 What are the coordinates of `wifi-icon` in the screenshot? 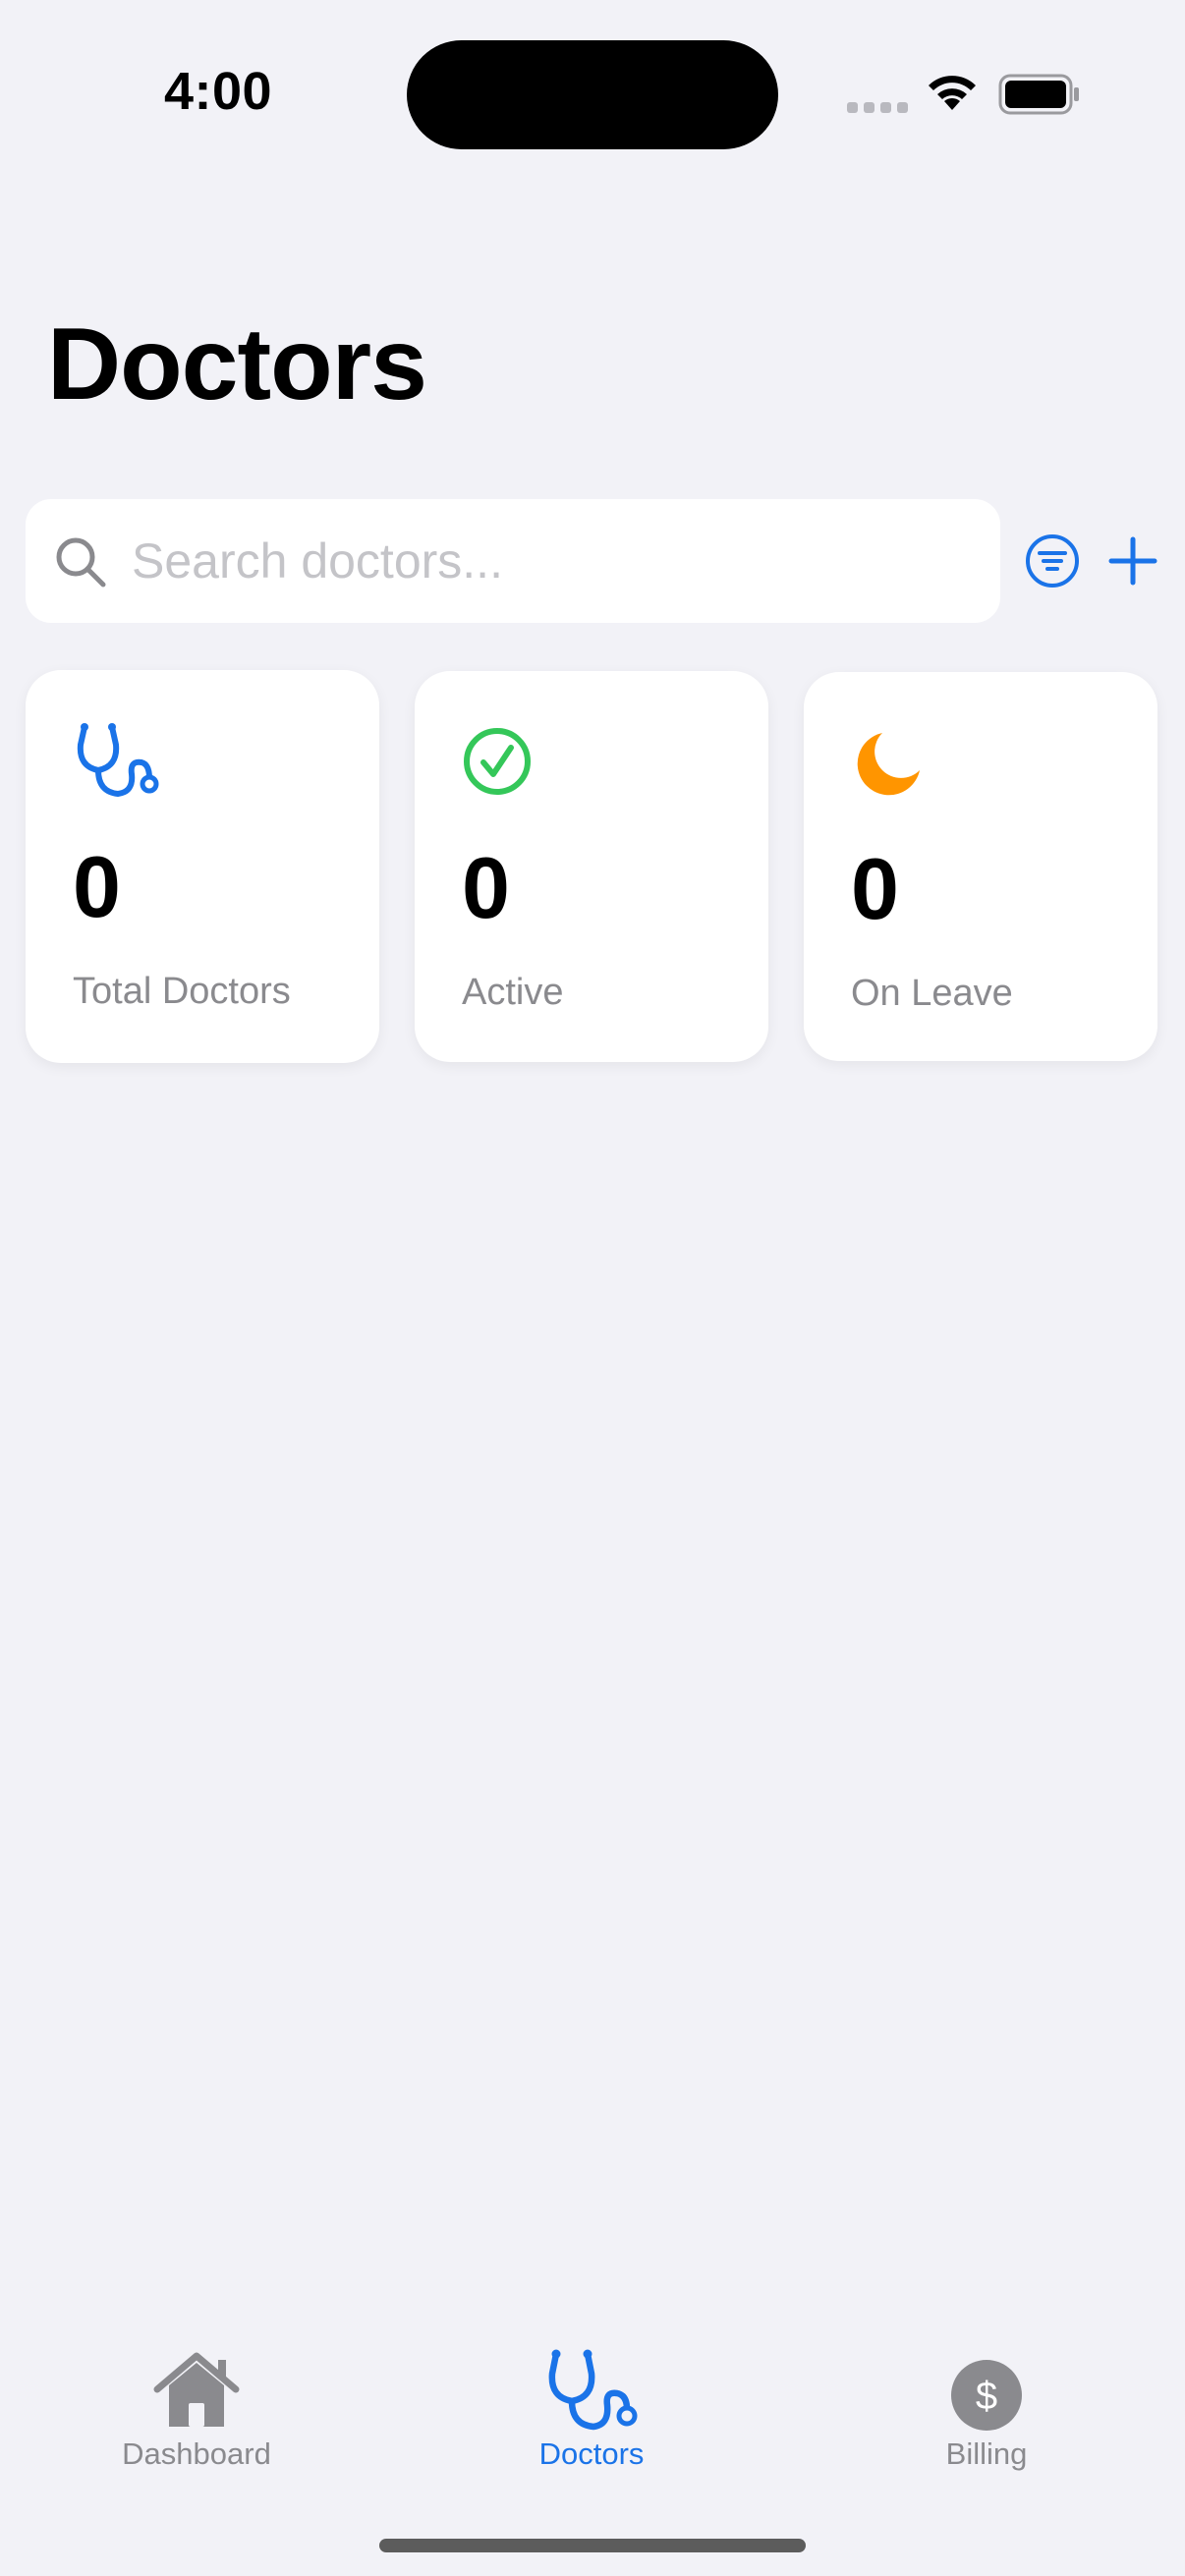 It's located at (953, 93).